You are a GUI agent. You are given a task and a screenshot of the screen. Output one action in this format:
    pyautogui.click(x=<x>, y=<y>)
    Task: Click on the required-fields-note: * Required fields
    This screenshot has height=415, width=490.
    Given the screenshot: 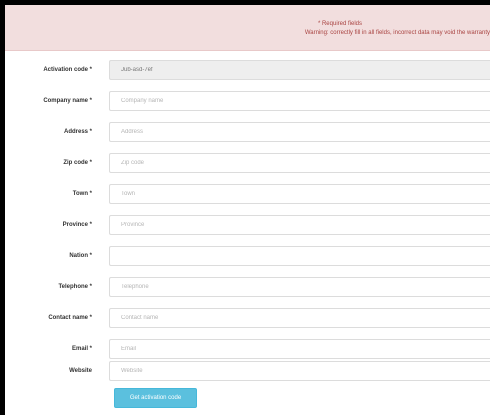 What is the action you would take?
    pyautogui.click(x=339, y=24)
    